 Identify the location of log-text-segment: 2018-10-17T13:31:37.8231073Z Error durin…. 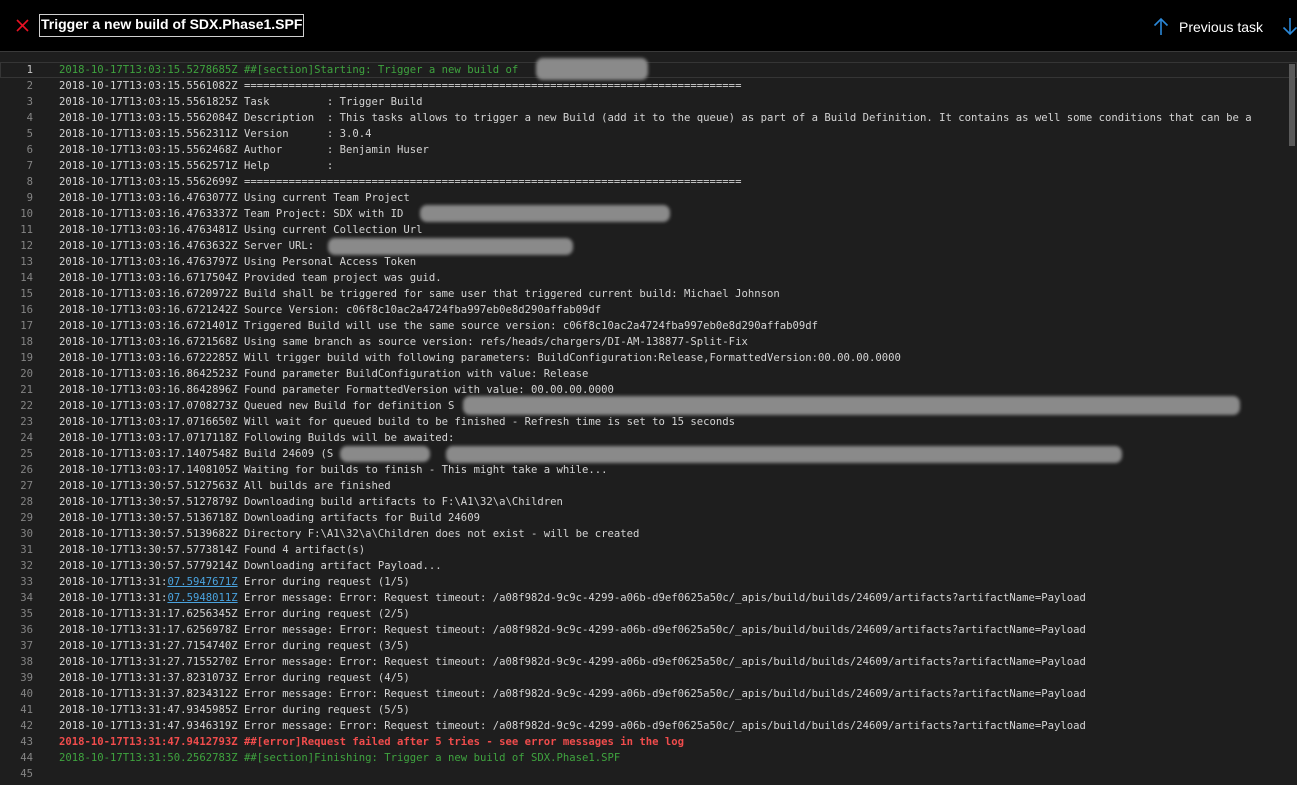
(234, 678).